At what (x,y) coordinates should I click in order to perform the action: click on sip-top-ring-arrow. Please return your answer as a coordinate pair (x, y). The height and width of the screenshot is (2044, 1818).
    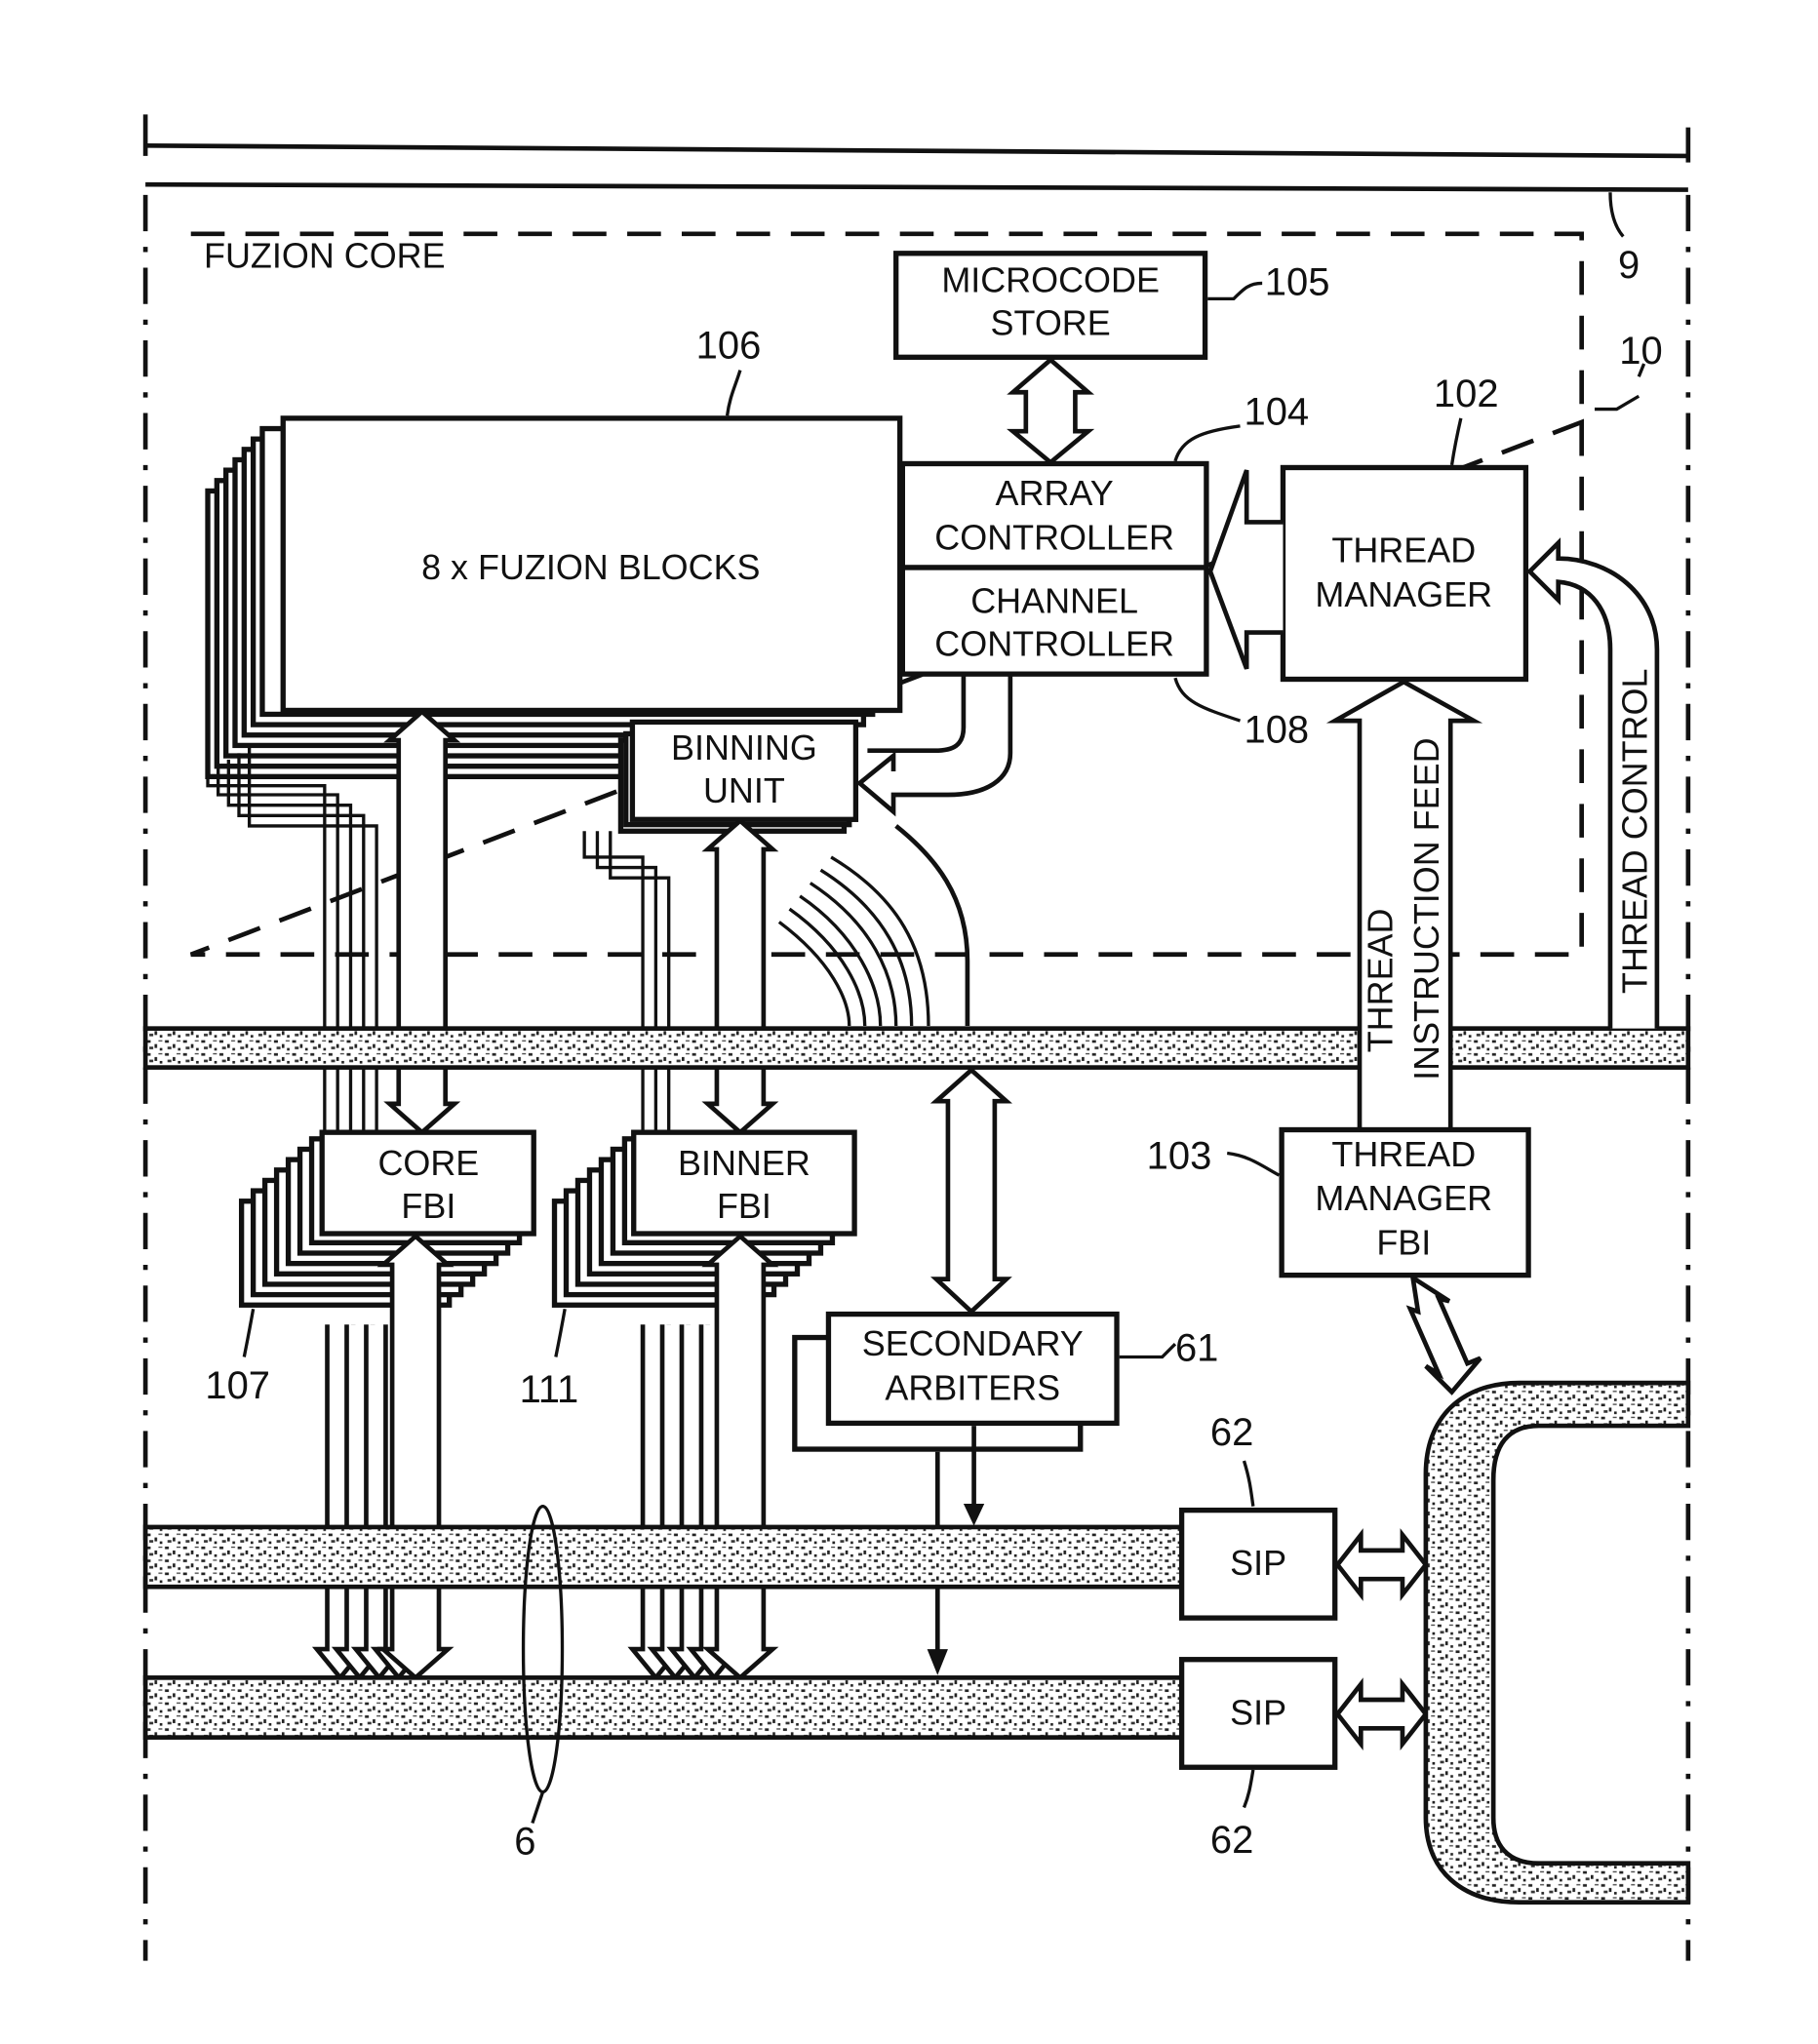
    Looking at the image, I should click on (1381, 1564).